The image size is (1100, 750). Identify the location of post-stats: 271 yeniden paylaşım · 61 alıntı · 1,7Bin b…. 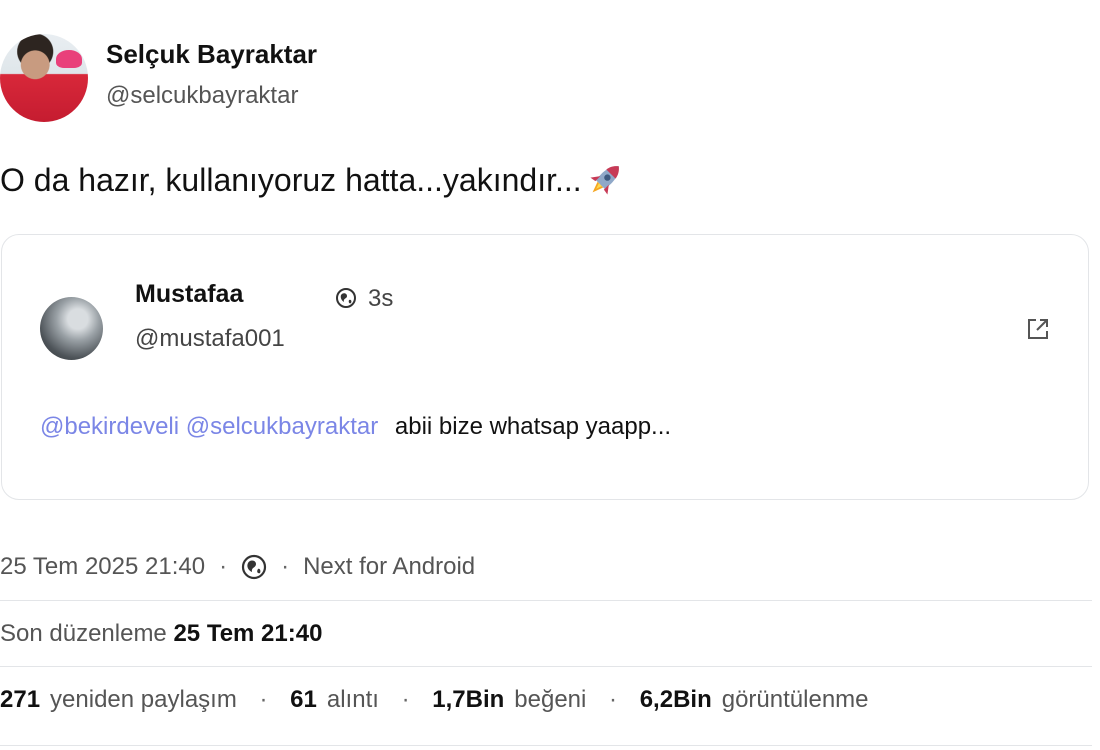
(434, 700).